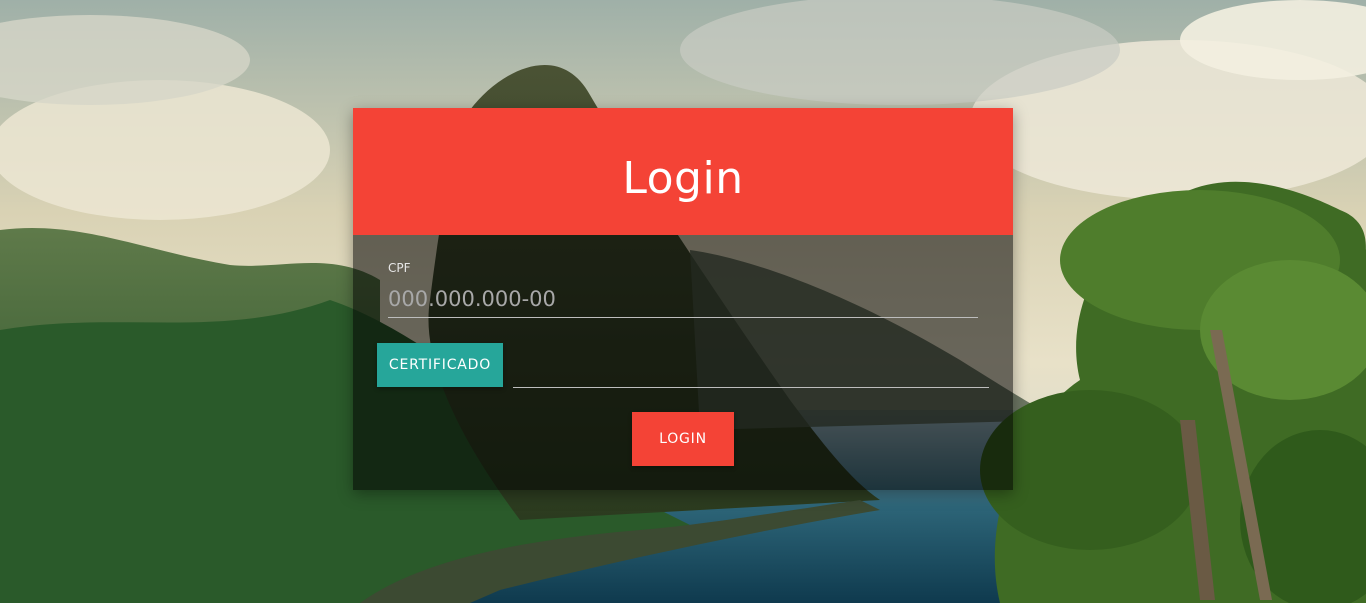 This screenshot has height=603, width=1366. What do you see at coordinates (440, 365) in the screenshot?
I see `certificate-button: CERTIFICADO` at bounding box center [440, 365].